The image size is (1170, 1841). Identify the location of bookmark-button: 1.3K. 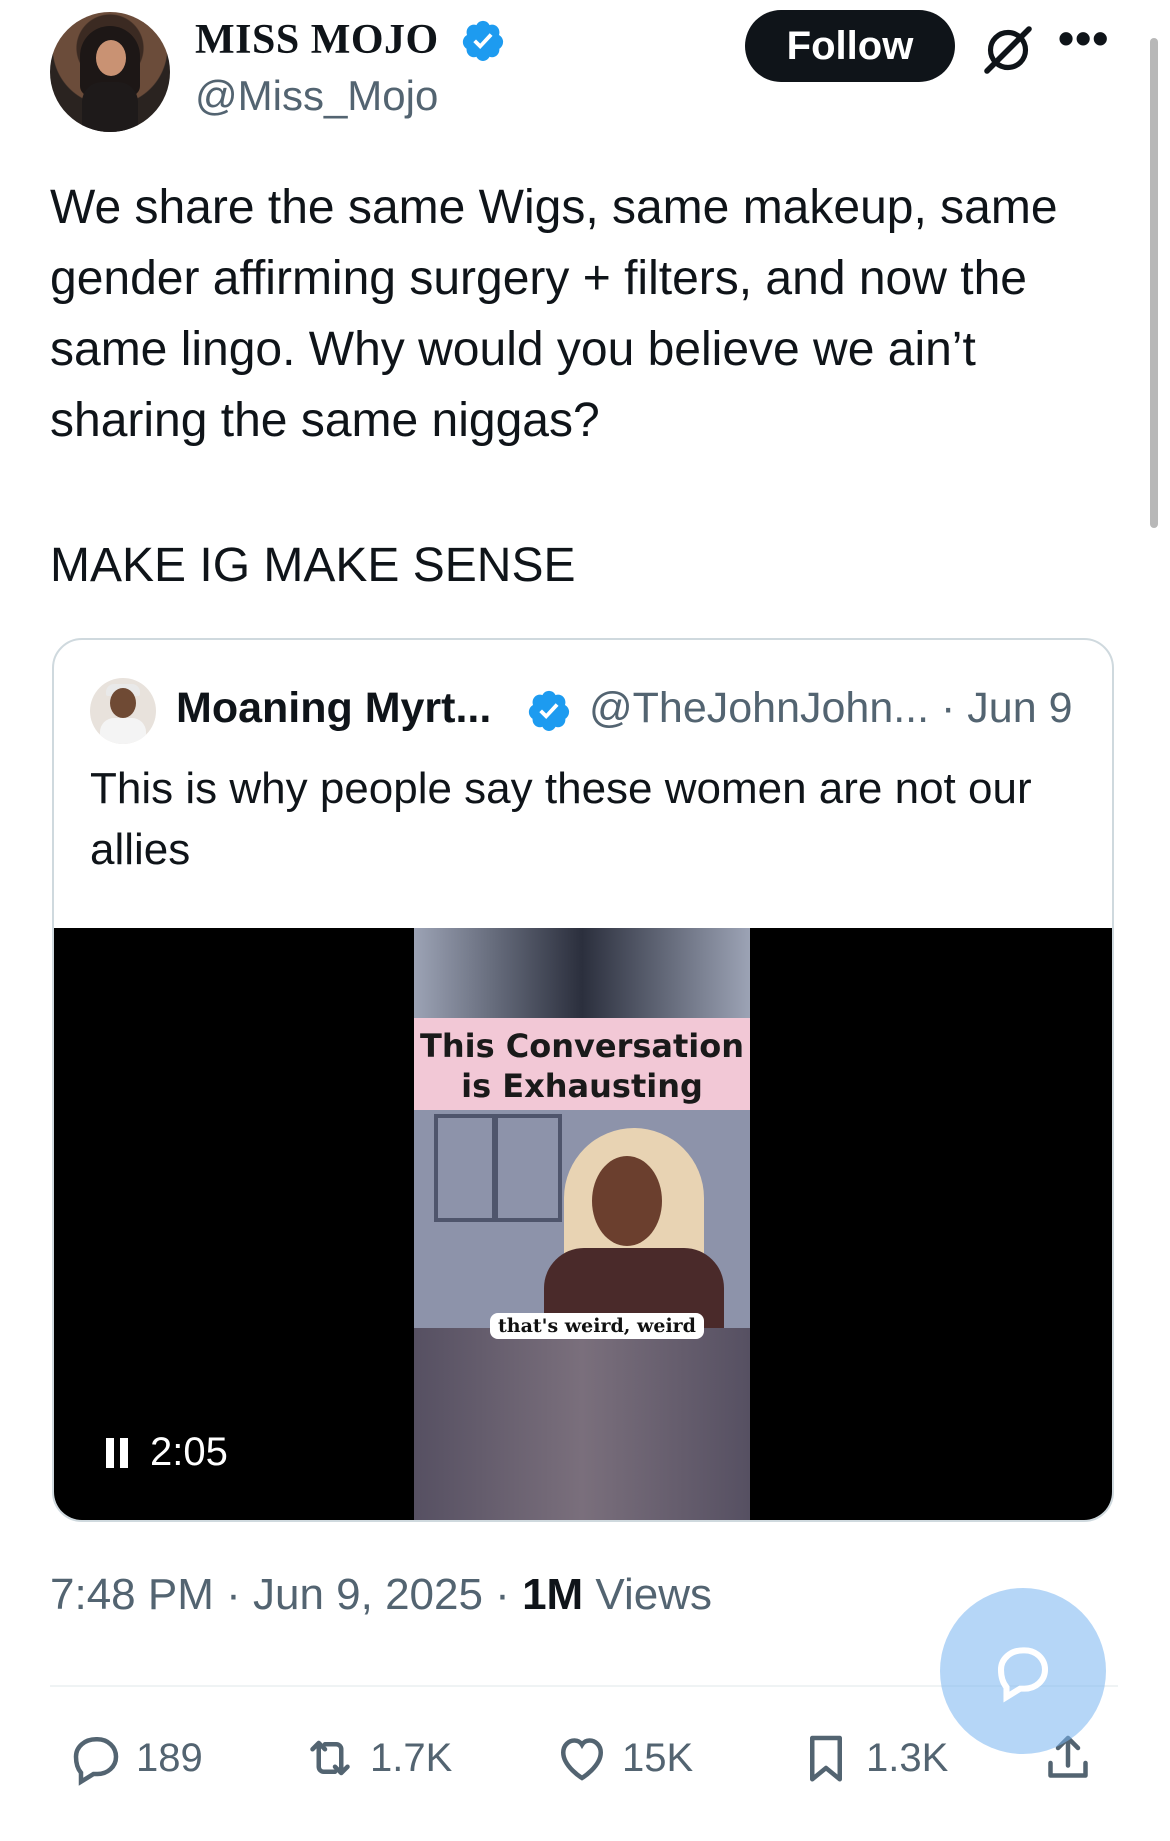
(872, 1758).